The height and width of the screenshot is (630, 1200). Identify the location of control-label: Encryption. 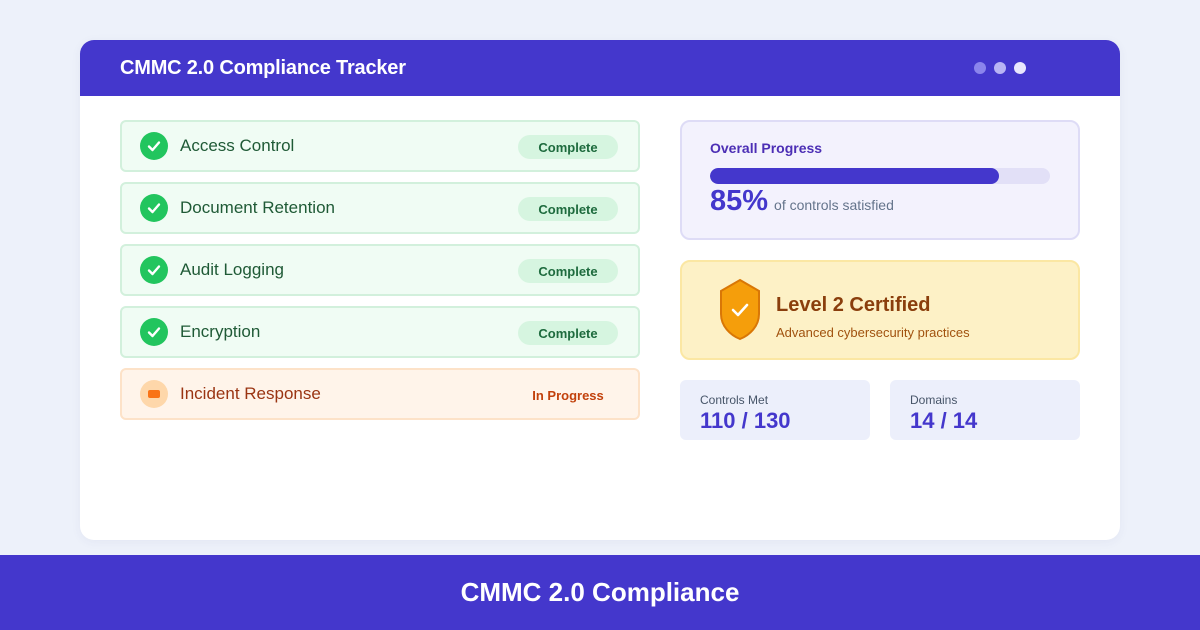
(220, 331).